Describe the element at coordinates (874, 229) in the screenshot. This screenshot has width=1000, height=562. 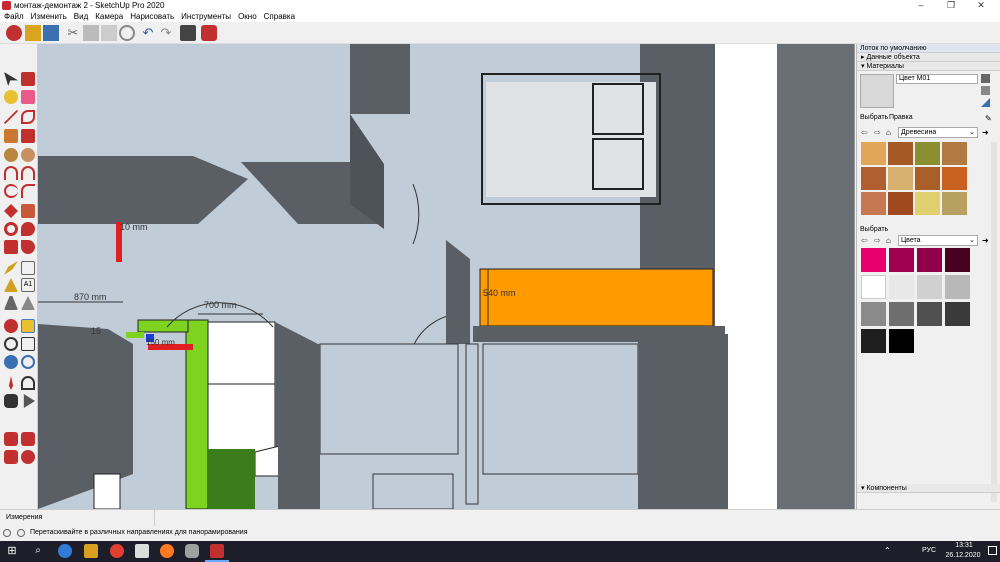
I see `tab-select-2: Выбрать` at that location.